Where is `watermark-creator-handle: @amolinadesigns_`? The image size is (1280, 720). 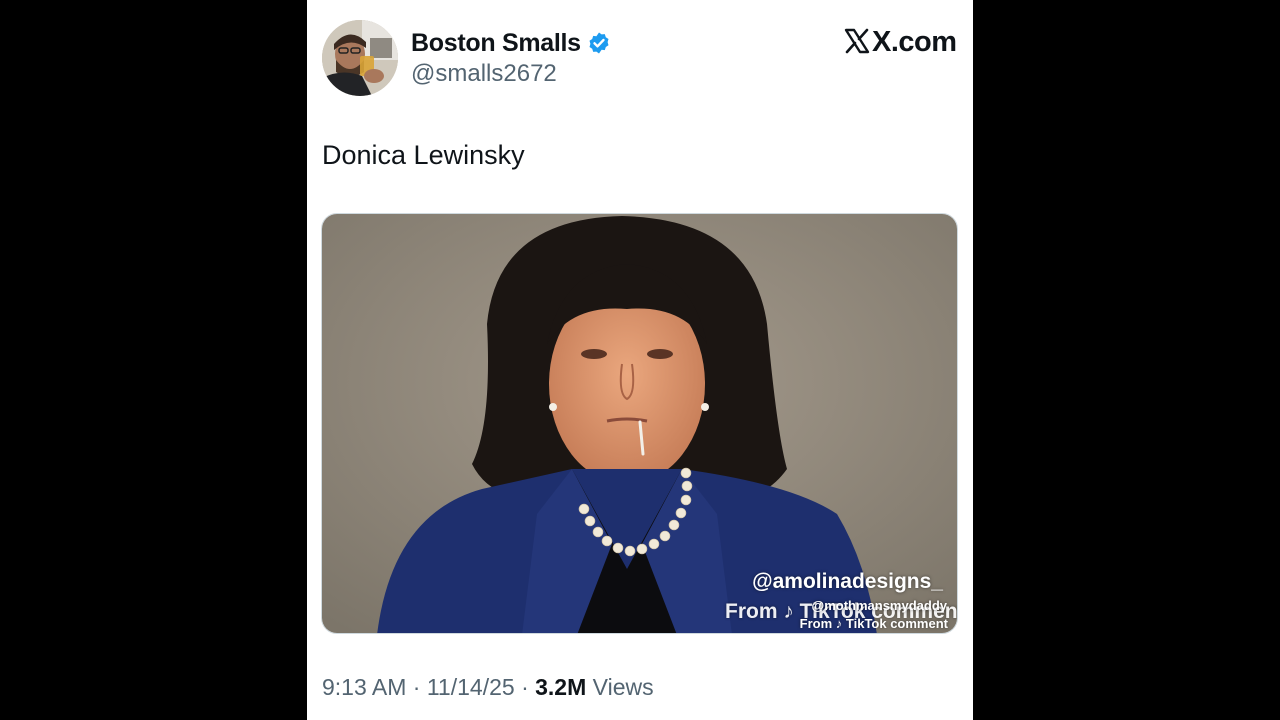 watermark-creator-handle: @amolinadesigns_ is located at coordinates (847, 581).